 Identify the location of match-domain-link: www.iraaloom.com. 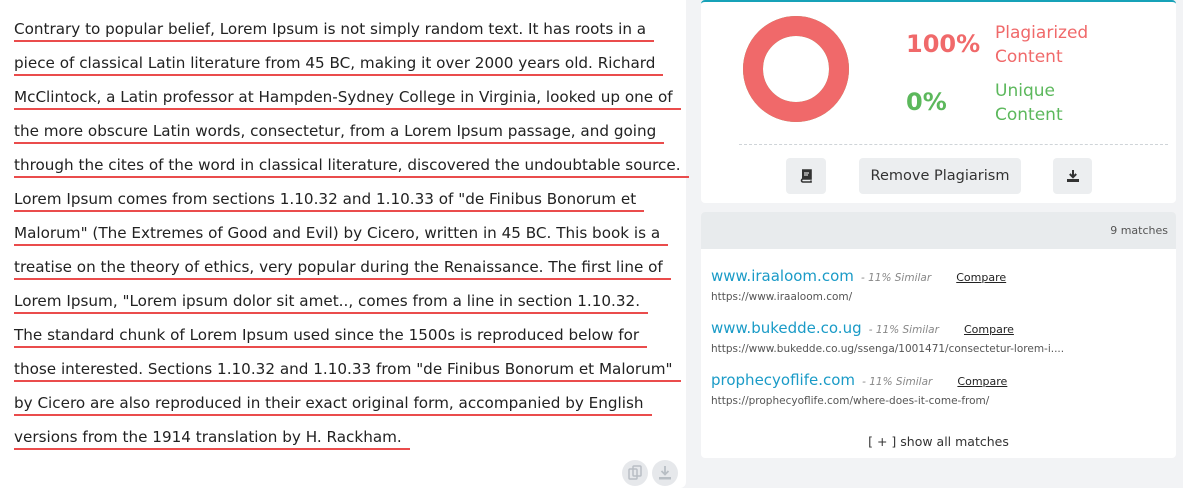
(782, 276).